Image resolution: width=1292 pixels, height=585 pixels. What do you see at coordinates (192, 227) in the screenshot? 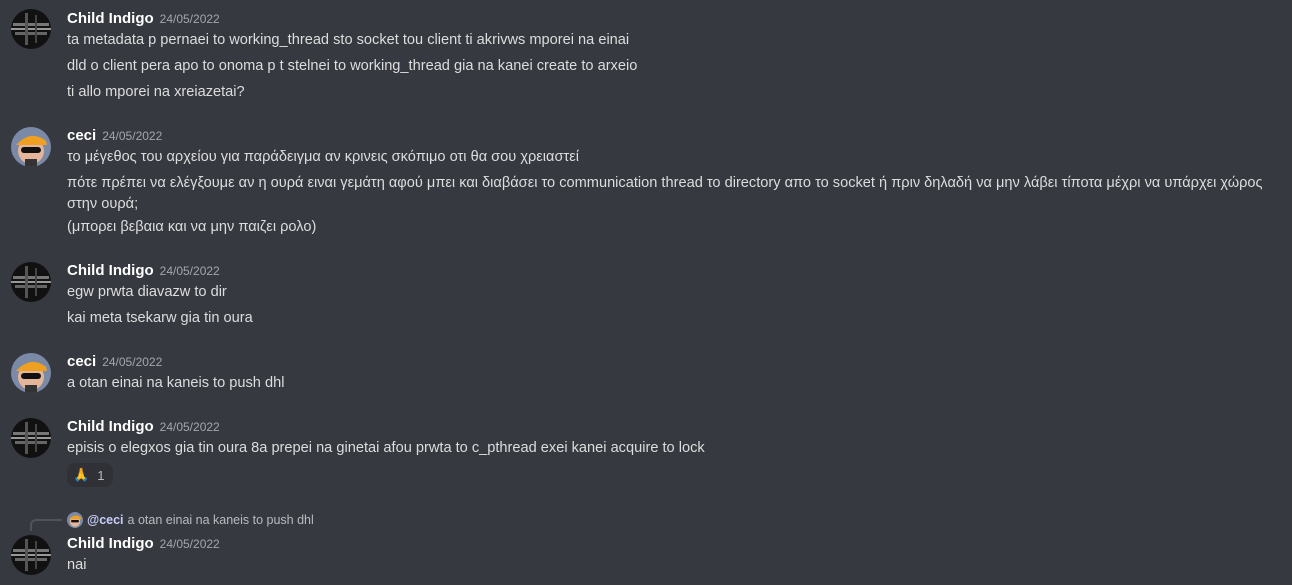
I see `message-text: (μπορει βεβαια και να μην παιζει ρολο)` at bounding box center [192, 227].